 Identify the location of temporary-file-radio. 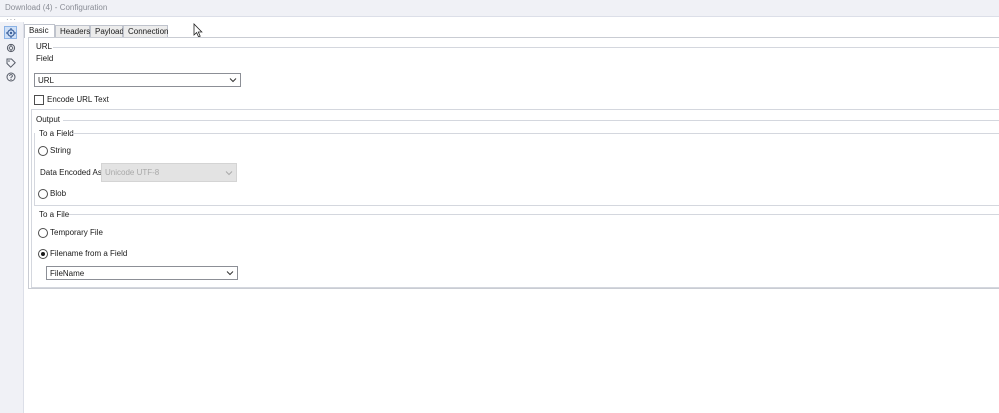
(43, 233).